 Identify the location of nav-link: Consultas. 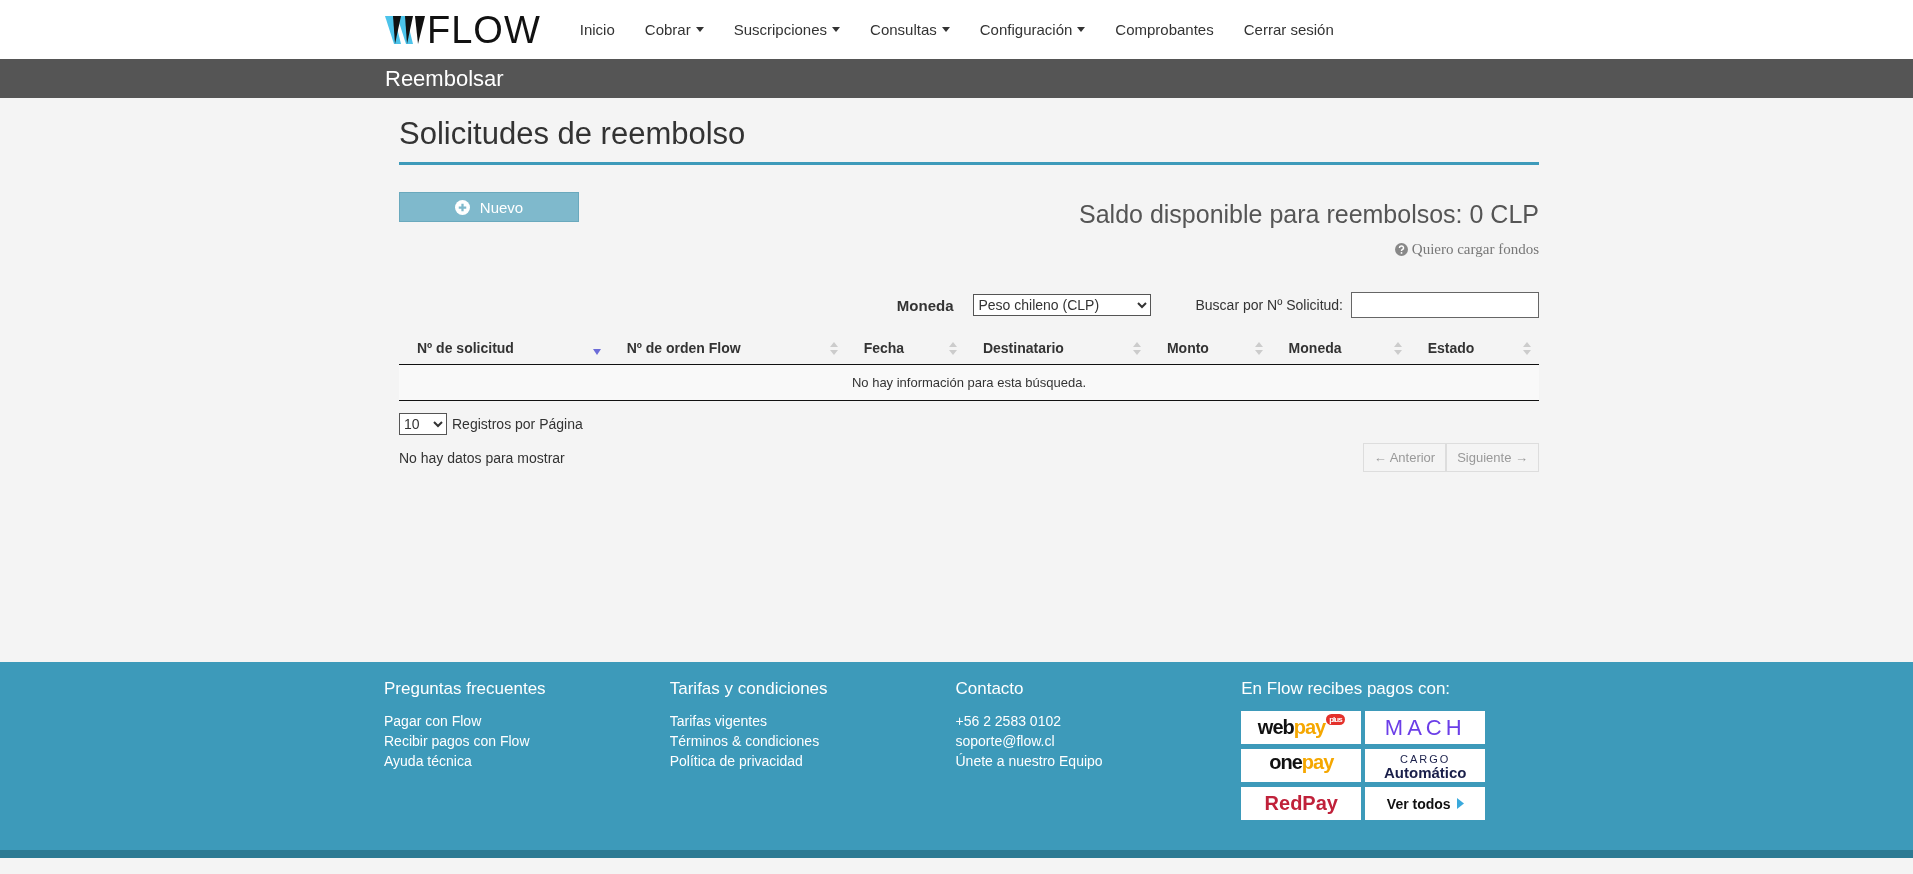
(910, 29).